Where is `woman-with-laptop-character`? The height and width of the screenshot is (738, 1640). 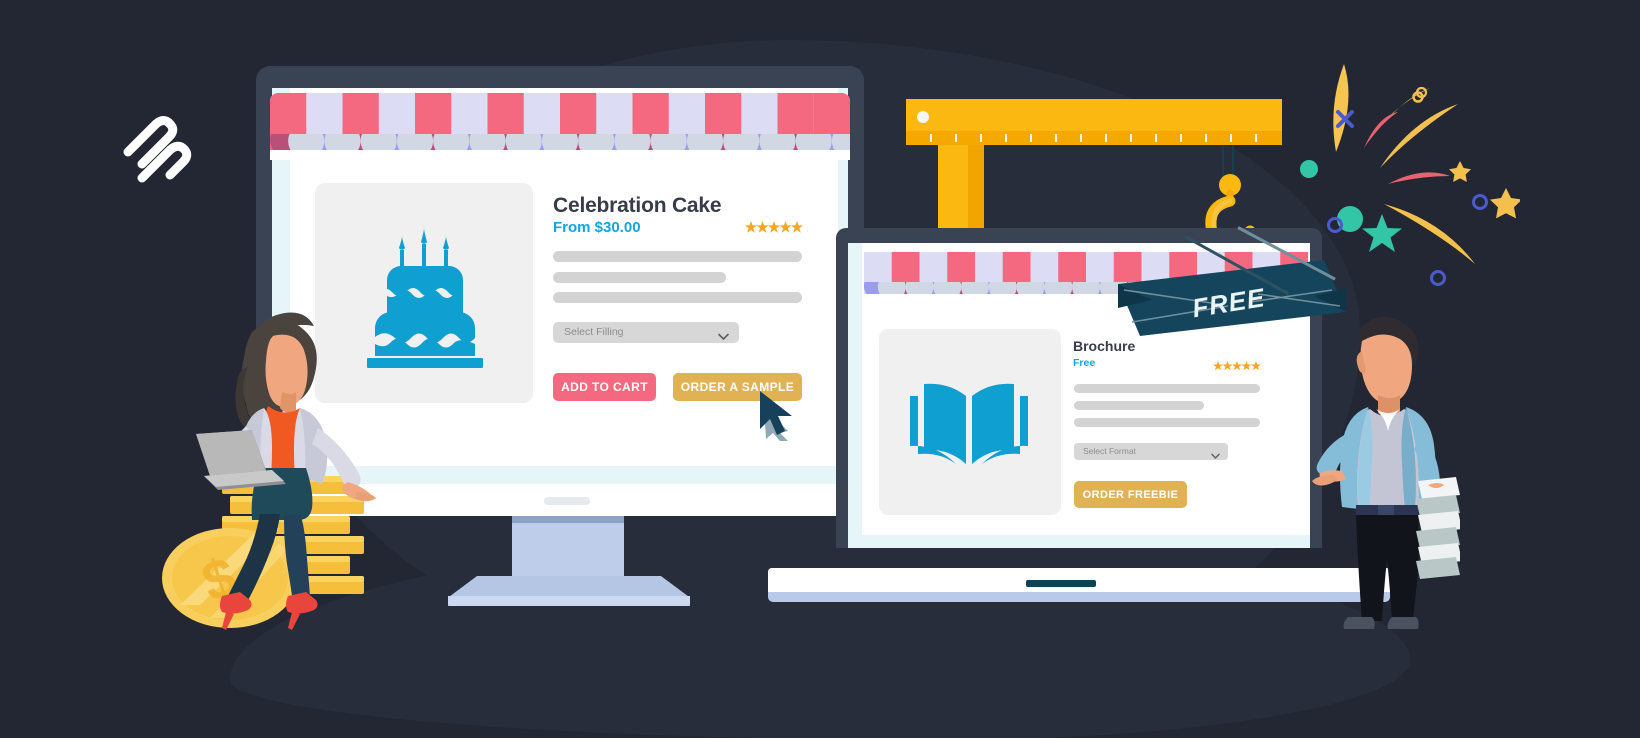 woman-with-laptop-character is located at coordinates (270, 465).